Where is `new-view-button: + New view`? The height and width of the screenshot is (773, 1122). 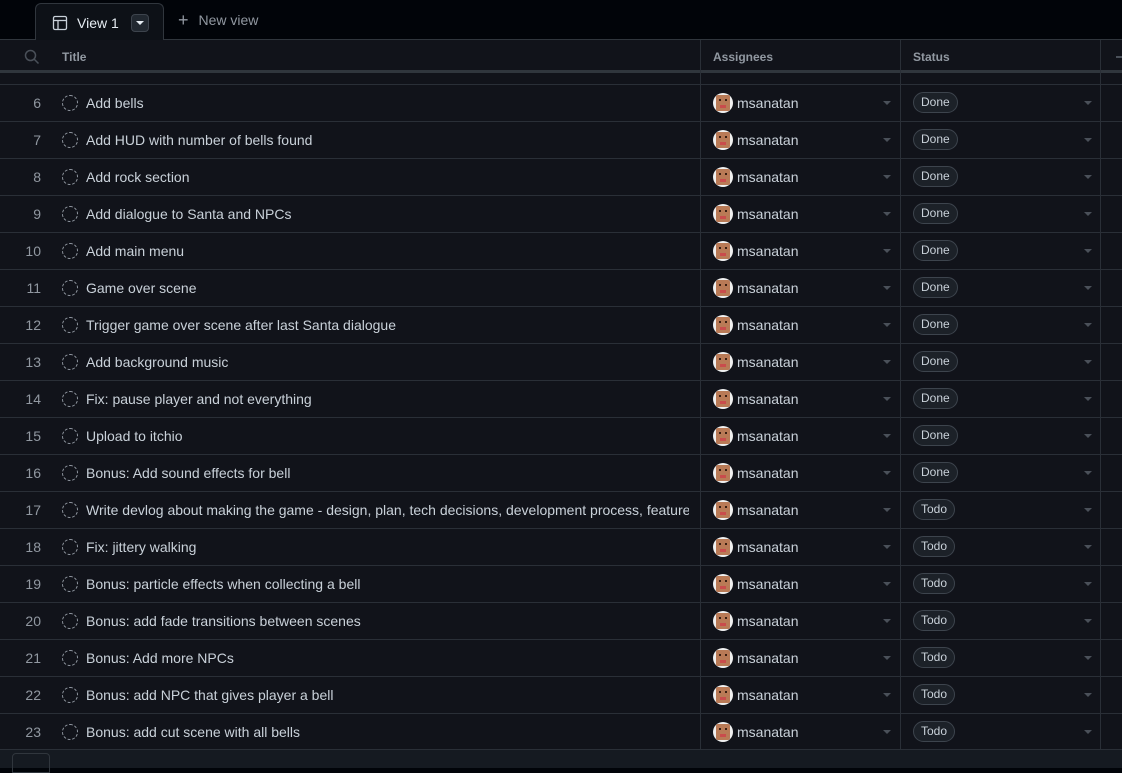 new-view-button: + New view is located at coordinates (218, 20).